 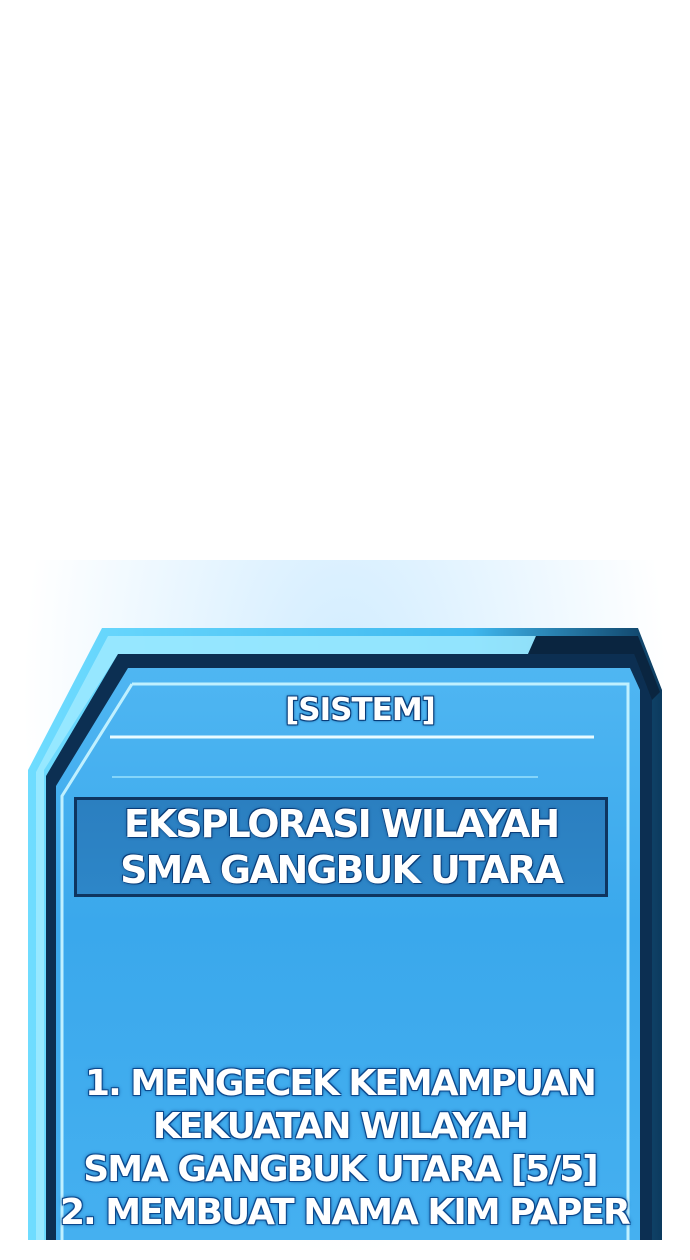 I want to click on task-line-2: KEKUATAN WILAYAH, so click(x=340, y=1126).